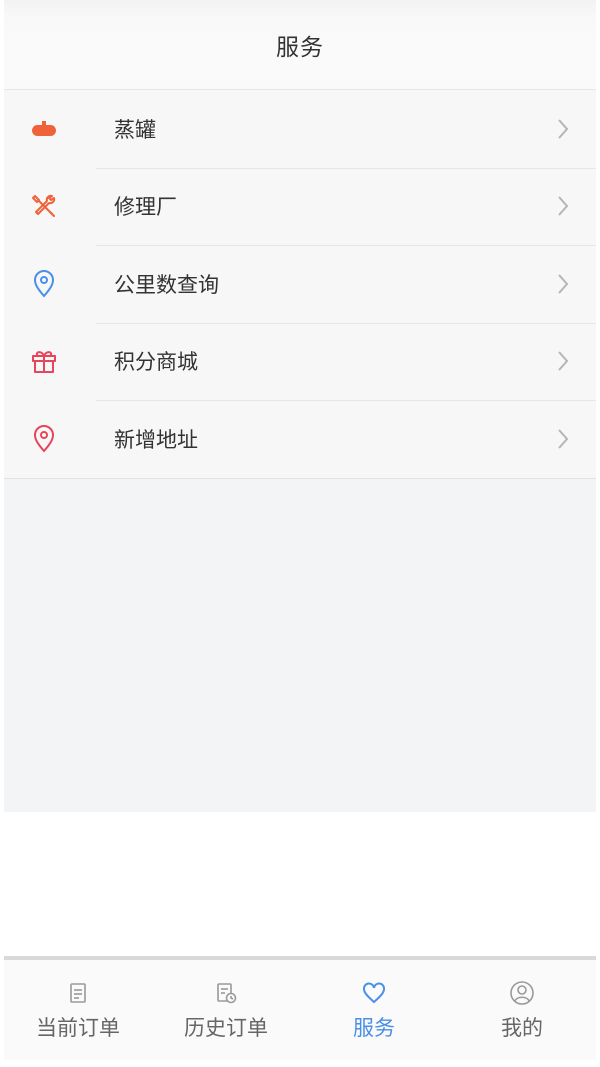  Describe the element at coordinates (374, 1028) in the screenshot. I see `tab-label: 服务` at that location.